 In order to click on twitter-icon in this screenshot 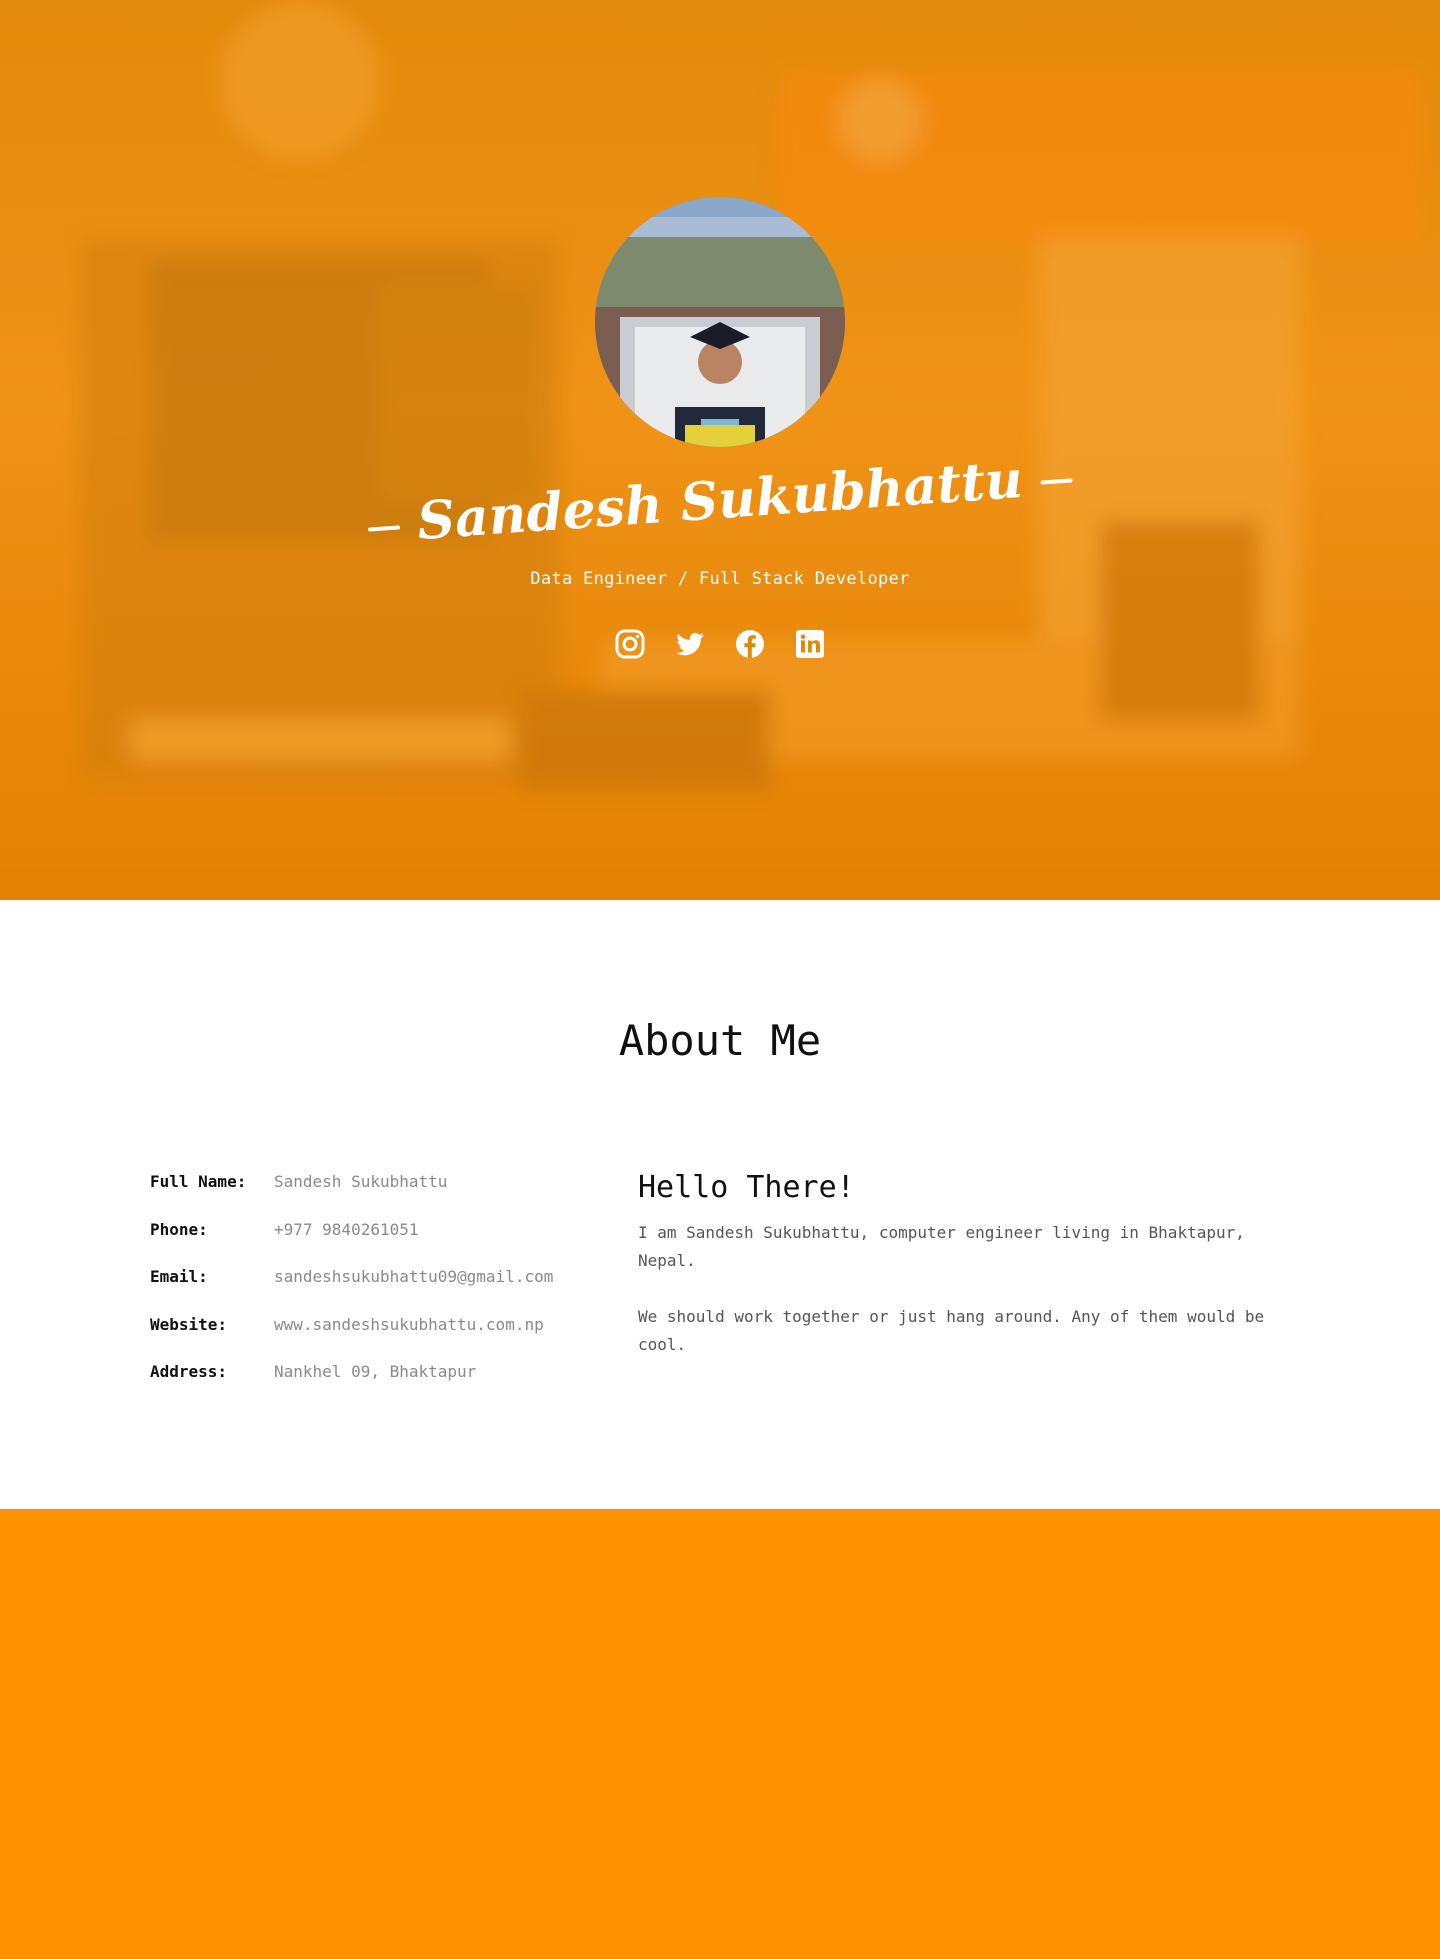, I will do `click(690, 644)`.